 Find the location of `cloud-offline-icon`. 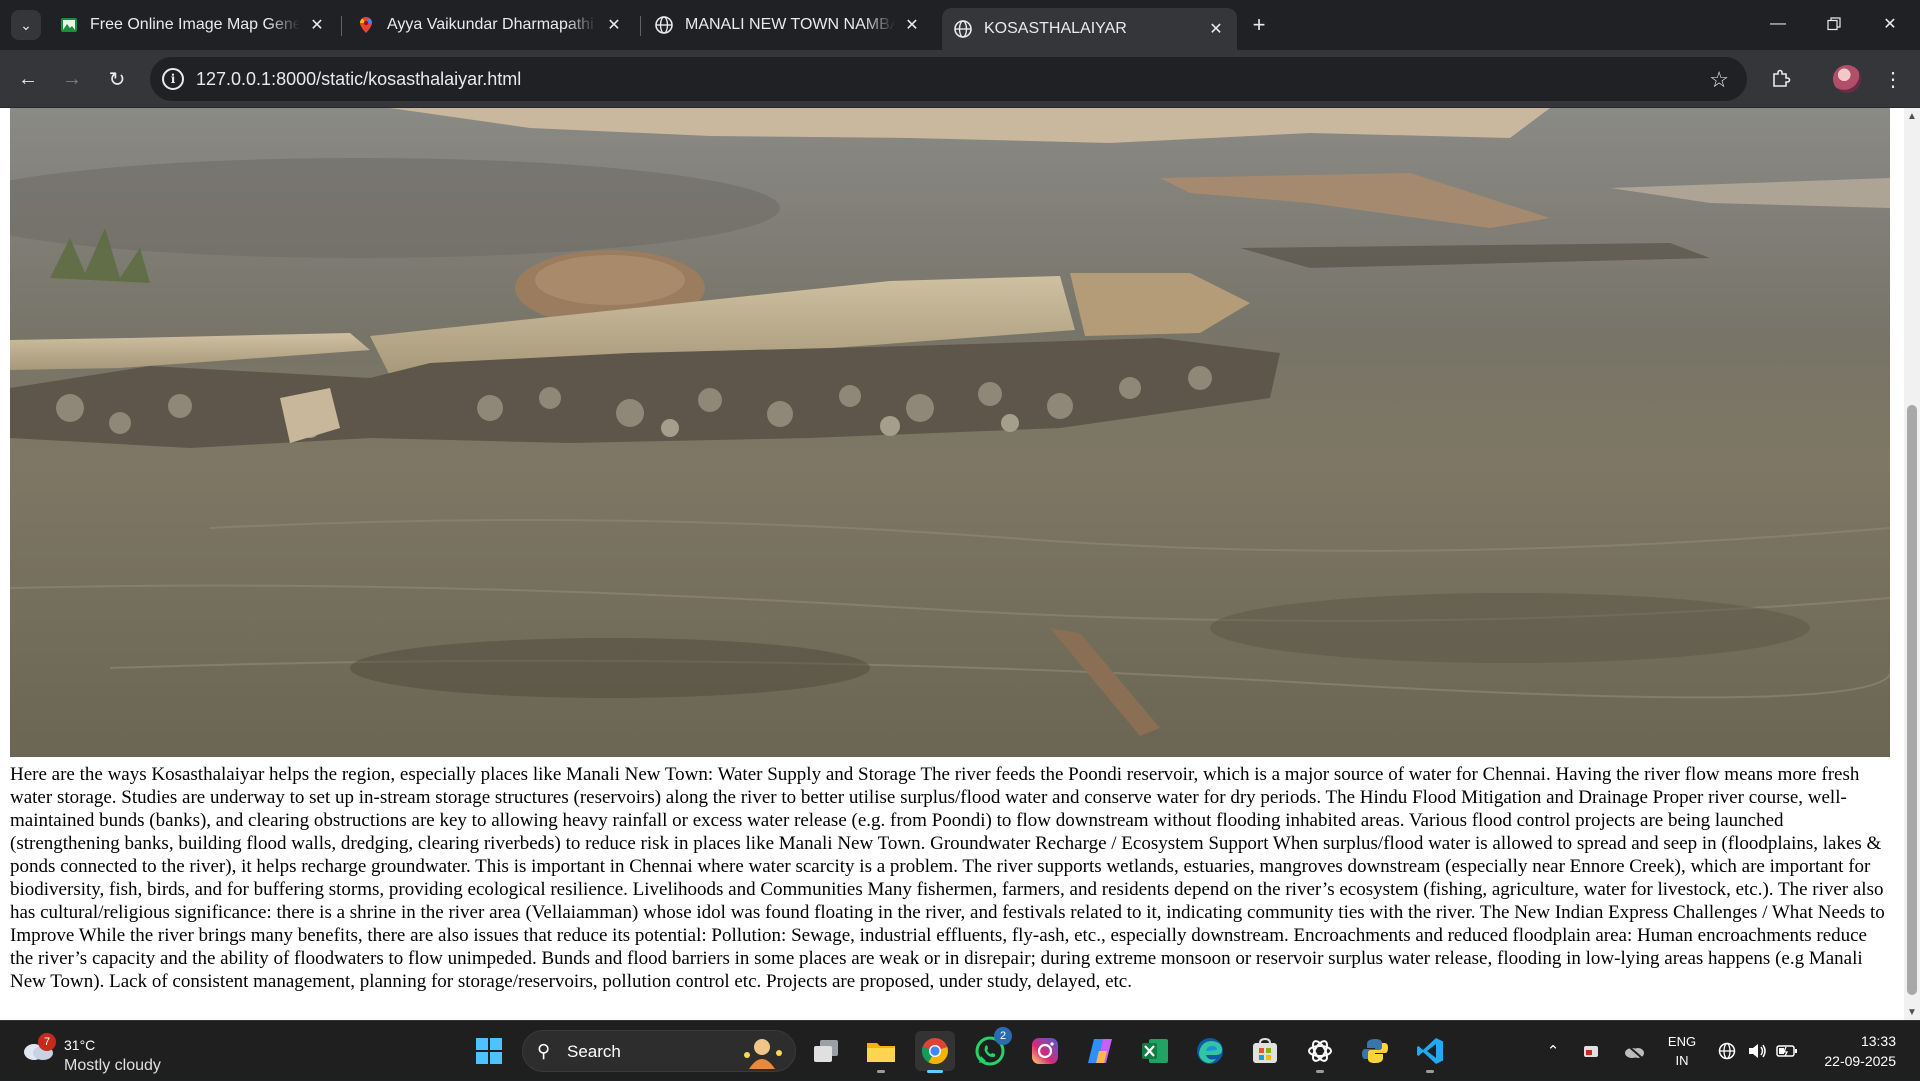

cloud-offline-icon is located at coordinates (1634, 1051).